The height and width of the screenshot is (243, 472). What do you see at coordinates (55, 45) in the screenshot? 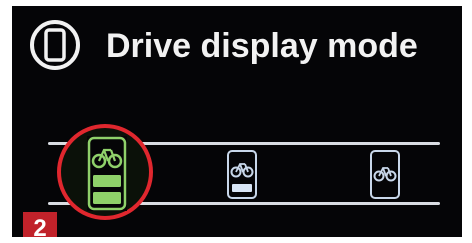
I see `phone-cycle-icon` at bounding box center [55, 45].